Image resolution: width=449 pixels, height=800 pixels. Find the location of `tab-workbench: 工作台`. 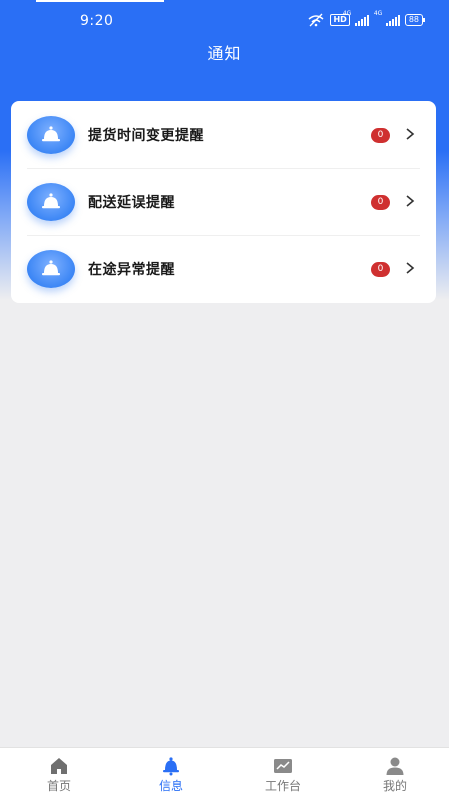

tab-workbench: 工作台 is located at coordinates (283, 774).